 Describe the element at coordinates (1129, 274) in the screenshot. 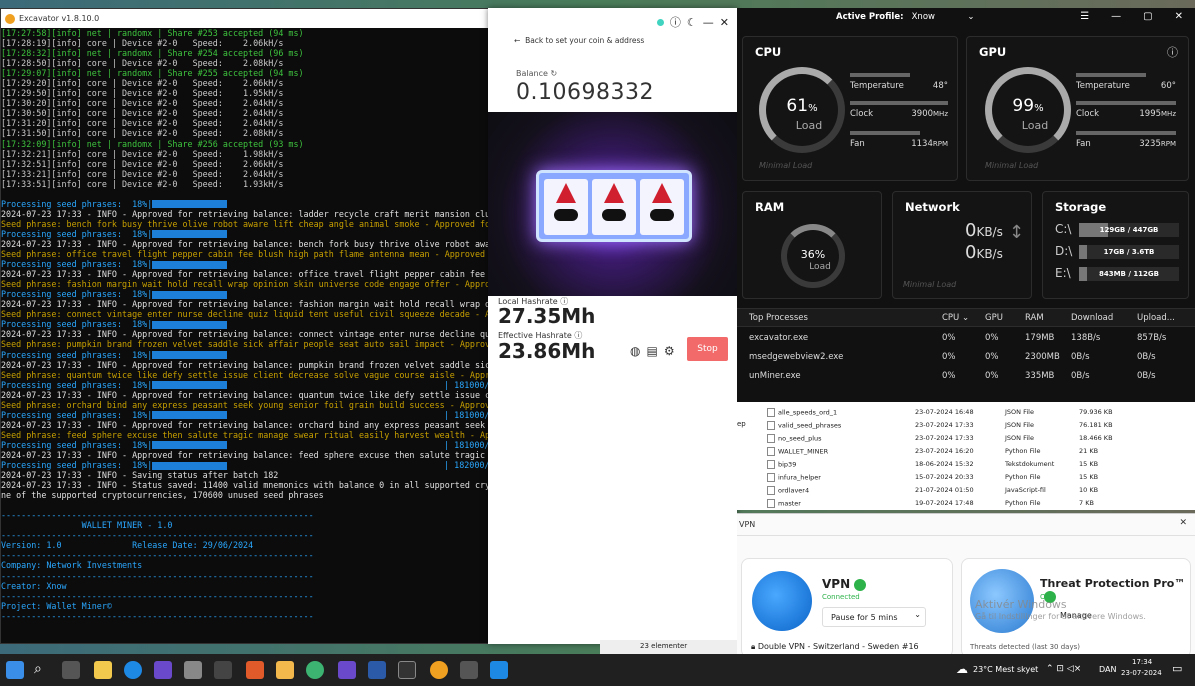

I see `drive-usage-bar: 843MB / 112GB` at that location.